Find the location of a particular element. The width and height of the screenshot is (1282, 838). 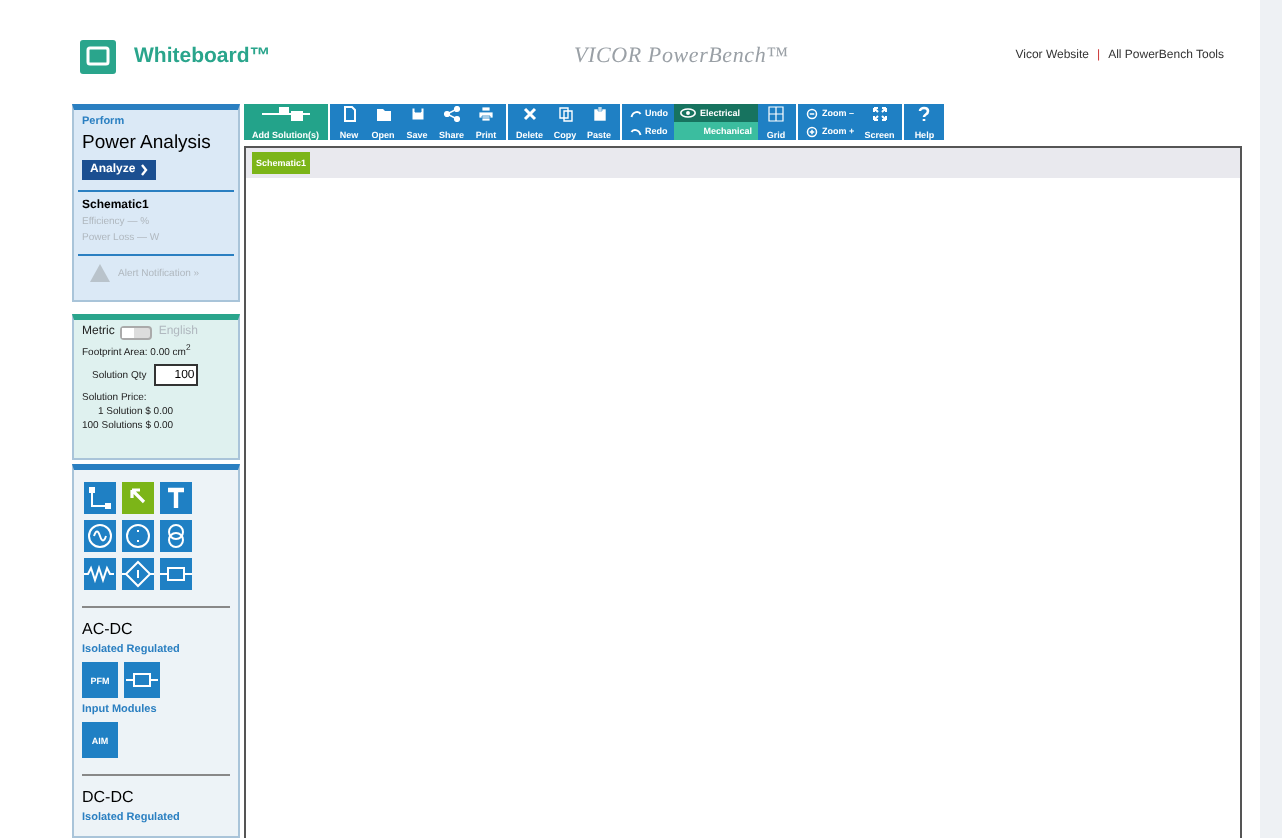

warning-icon is located at coordinates (100, 273).